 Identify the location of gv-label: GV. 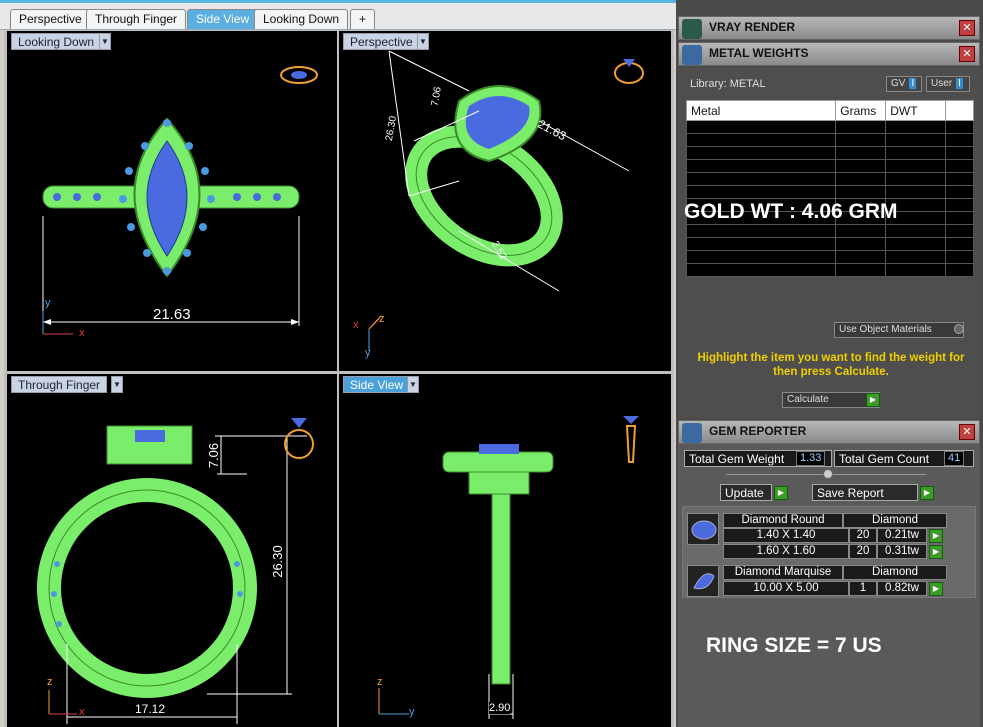
(898, 83).